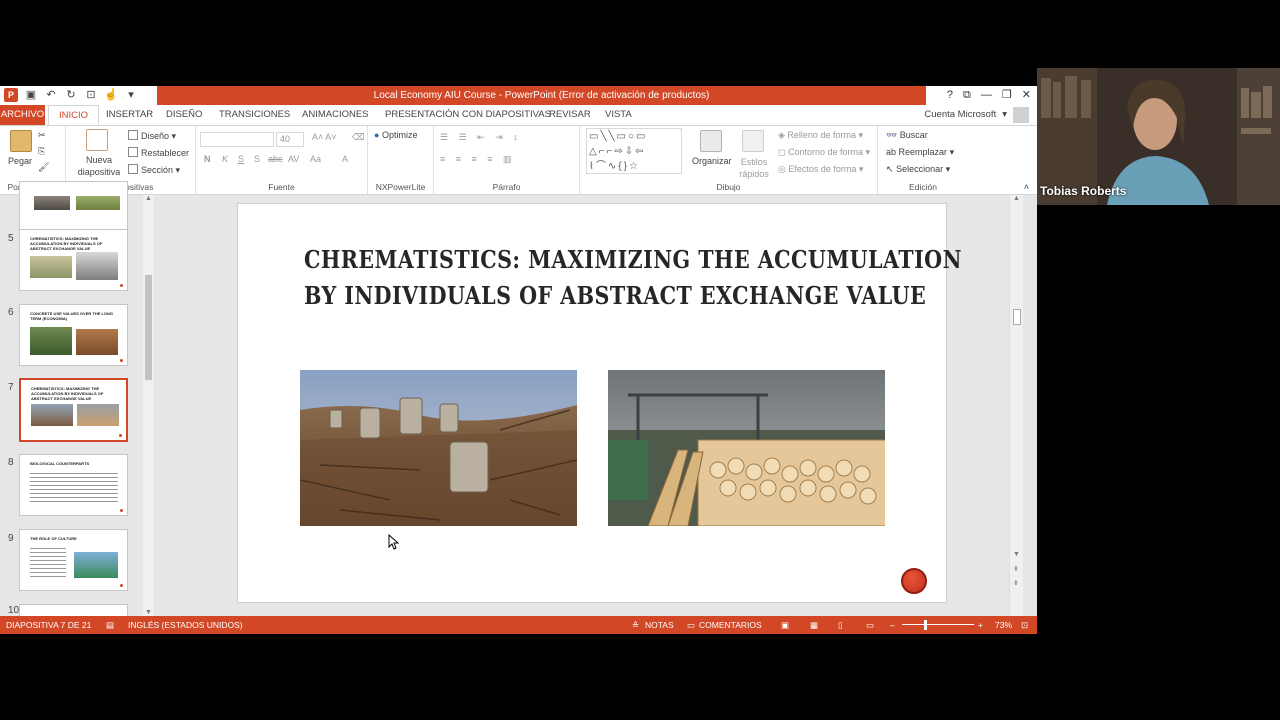  Describe the element at coordinates (820, 135) in the screenshot. I see `shape-fill-button: ◈ Relleno de forma ▾` at that location.